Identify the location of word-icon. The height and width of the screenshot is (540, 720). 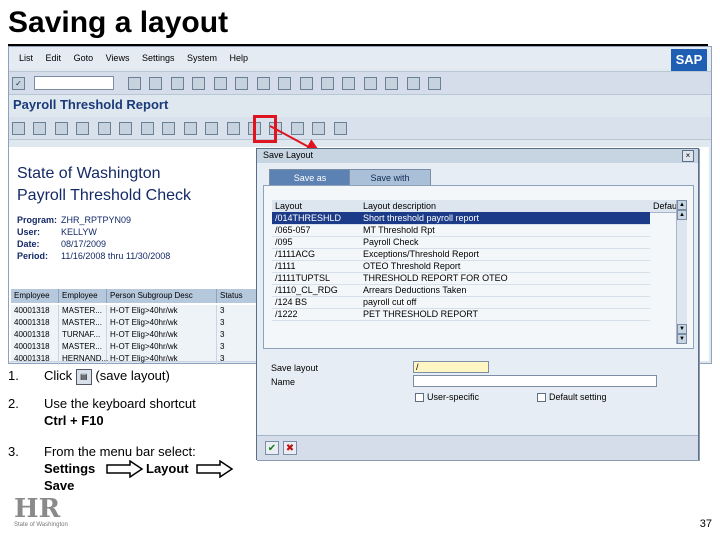
(212, 128).